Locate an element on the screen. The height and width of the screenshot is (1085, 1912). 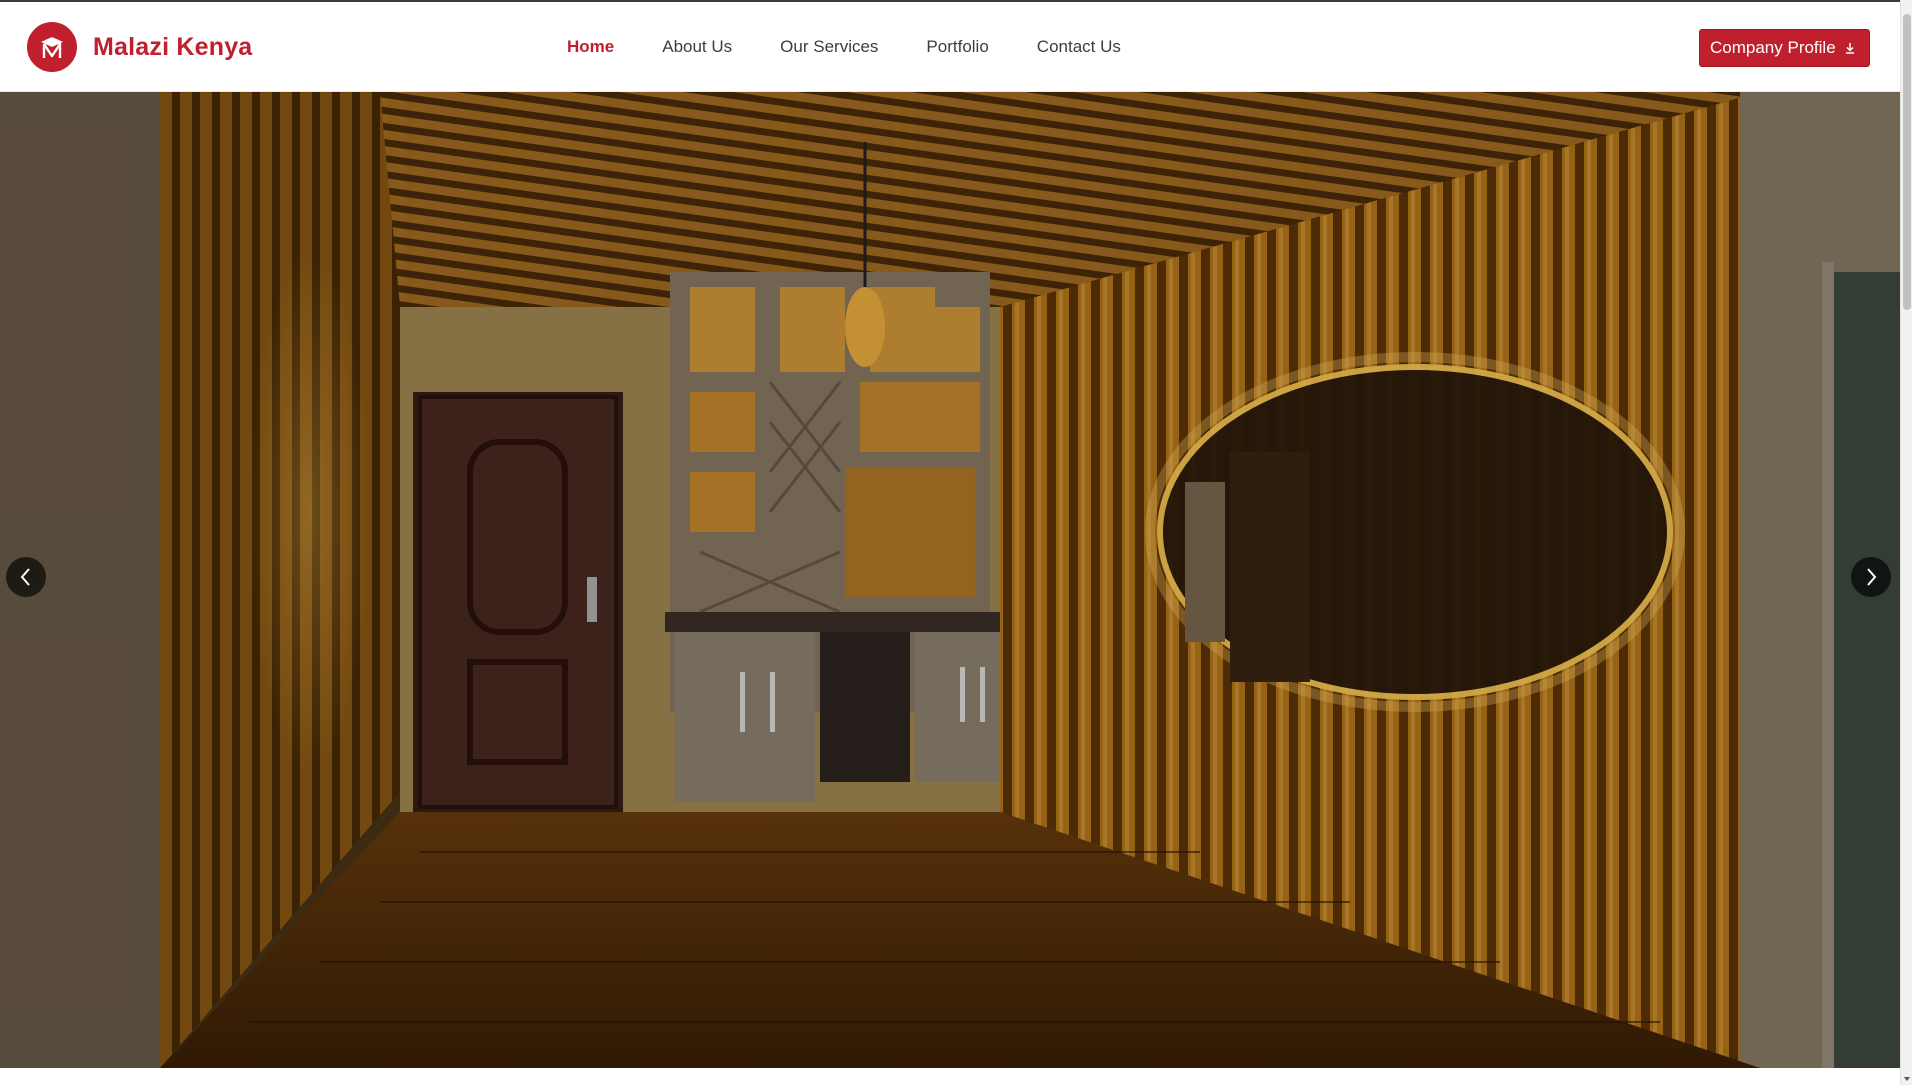
nav-about-us: About Us is located at coordinates (697, 47).